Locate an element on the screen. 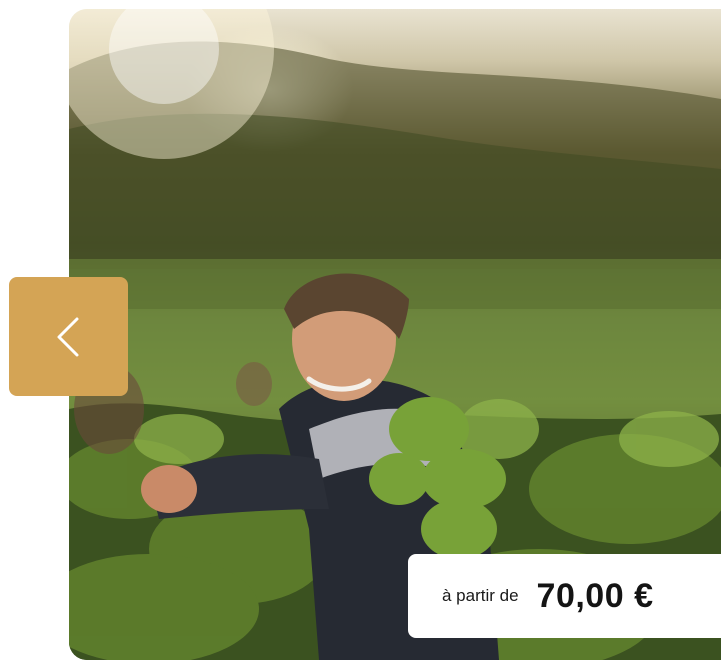  price-prefix: à partir de is located at coordinates (480, 595).